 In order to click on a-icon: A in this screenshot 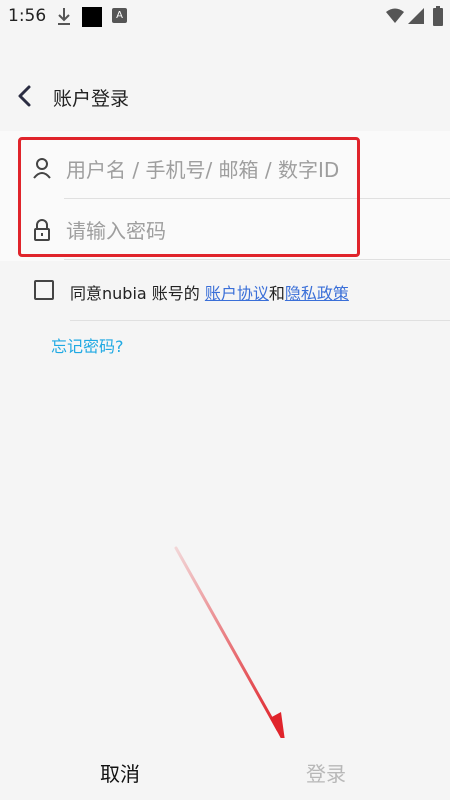, I will do `click(119, 15)`.